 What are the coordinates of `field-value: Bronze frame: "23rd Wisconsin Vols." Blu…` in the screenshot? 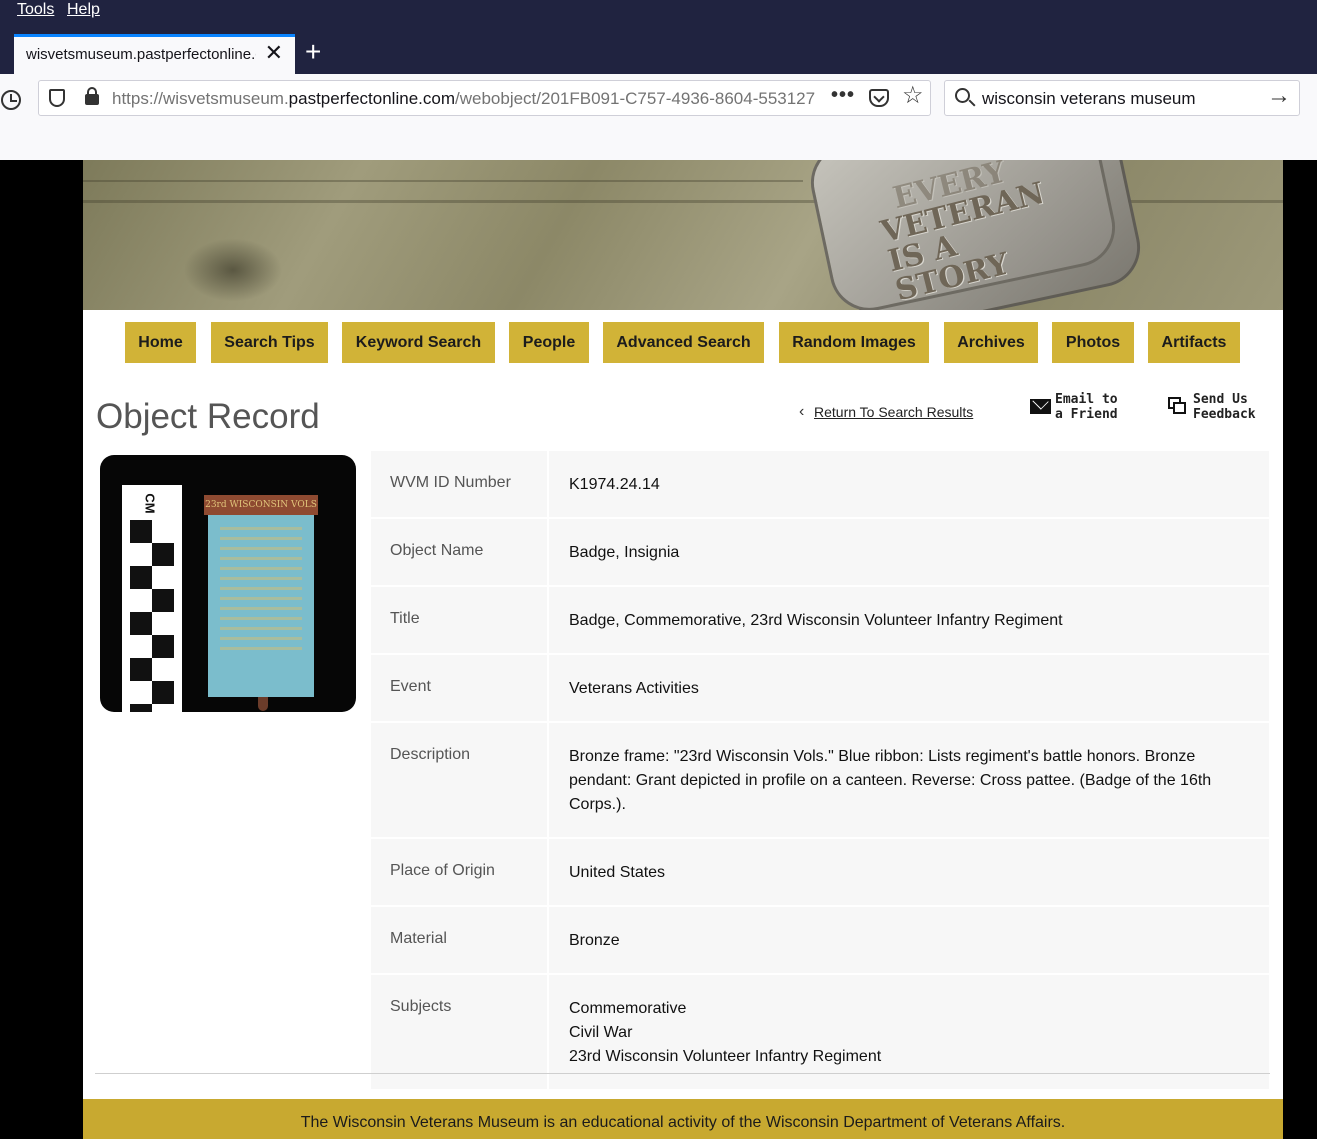 It's located at (890, 780).